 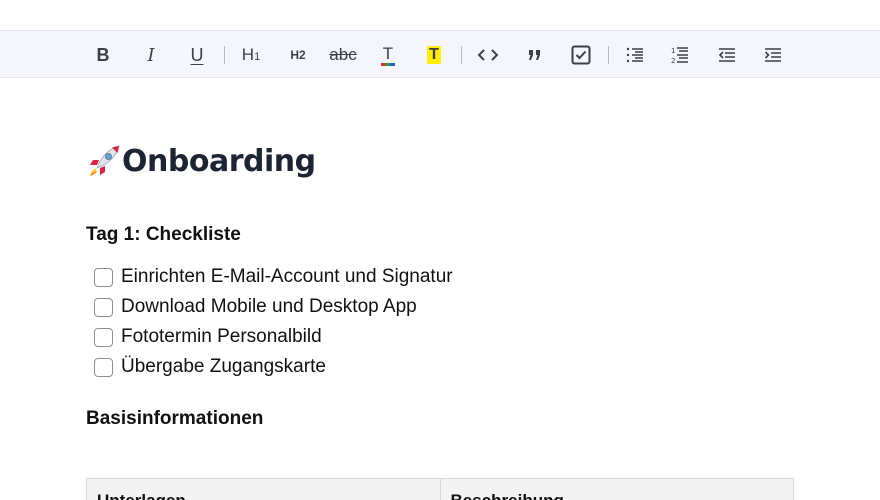 I want to click on quote-icon, so click(x=534, y=55).